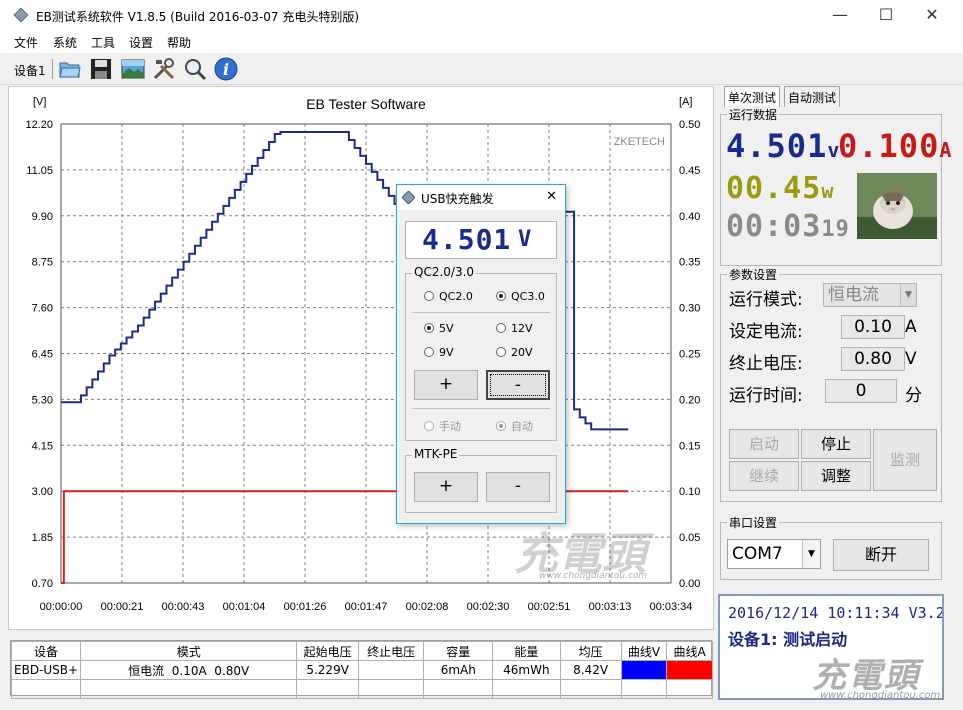 This screenshot has height=710, width=963. I want to click on curve-a-color-swatch, so click(689, 670).